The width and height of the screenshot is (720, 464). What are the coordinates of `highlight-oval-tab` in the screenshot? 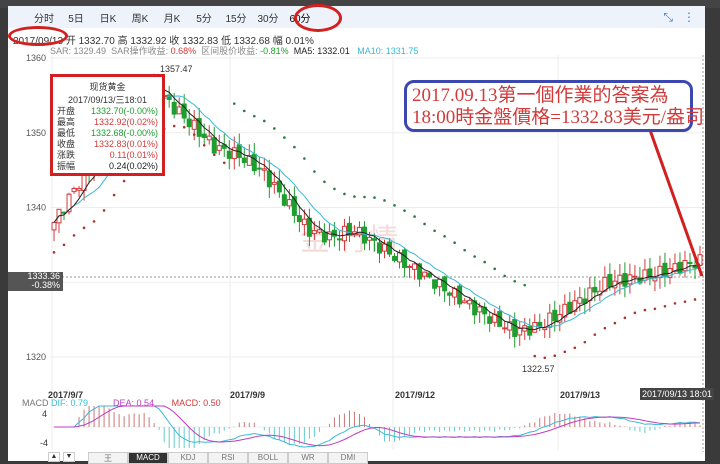 It's located at (318, 18).